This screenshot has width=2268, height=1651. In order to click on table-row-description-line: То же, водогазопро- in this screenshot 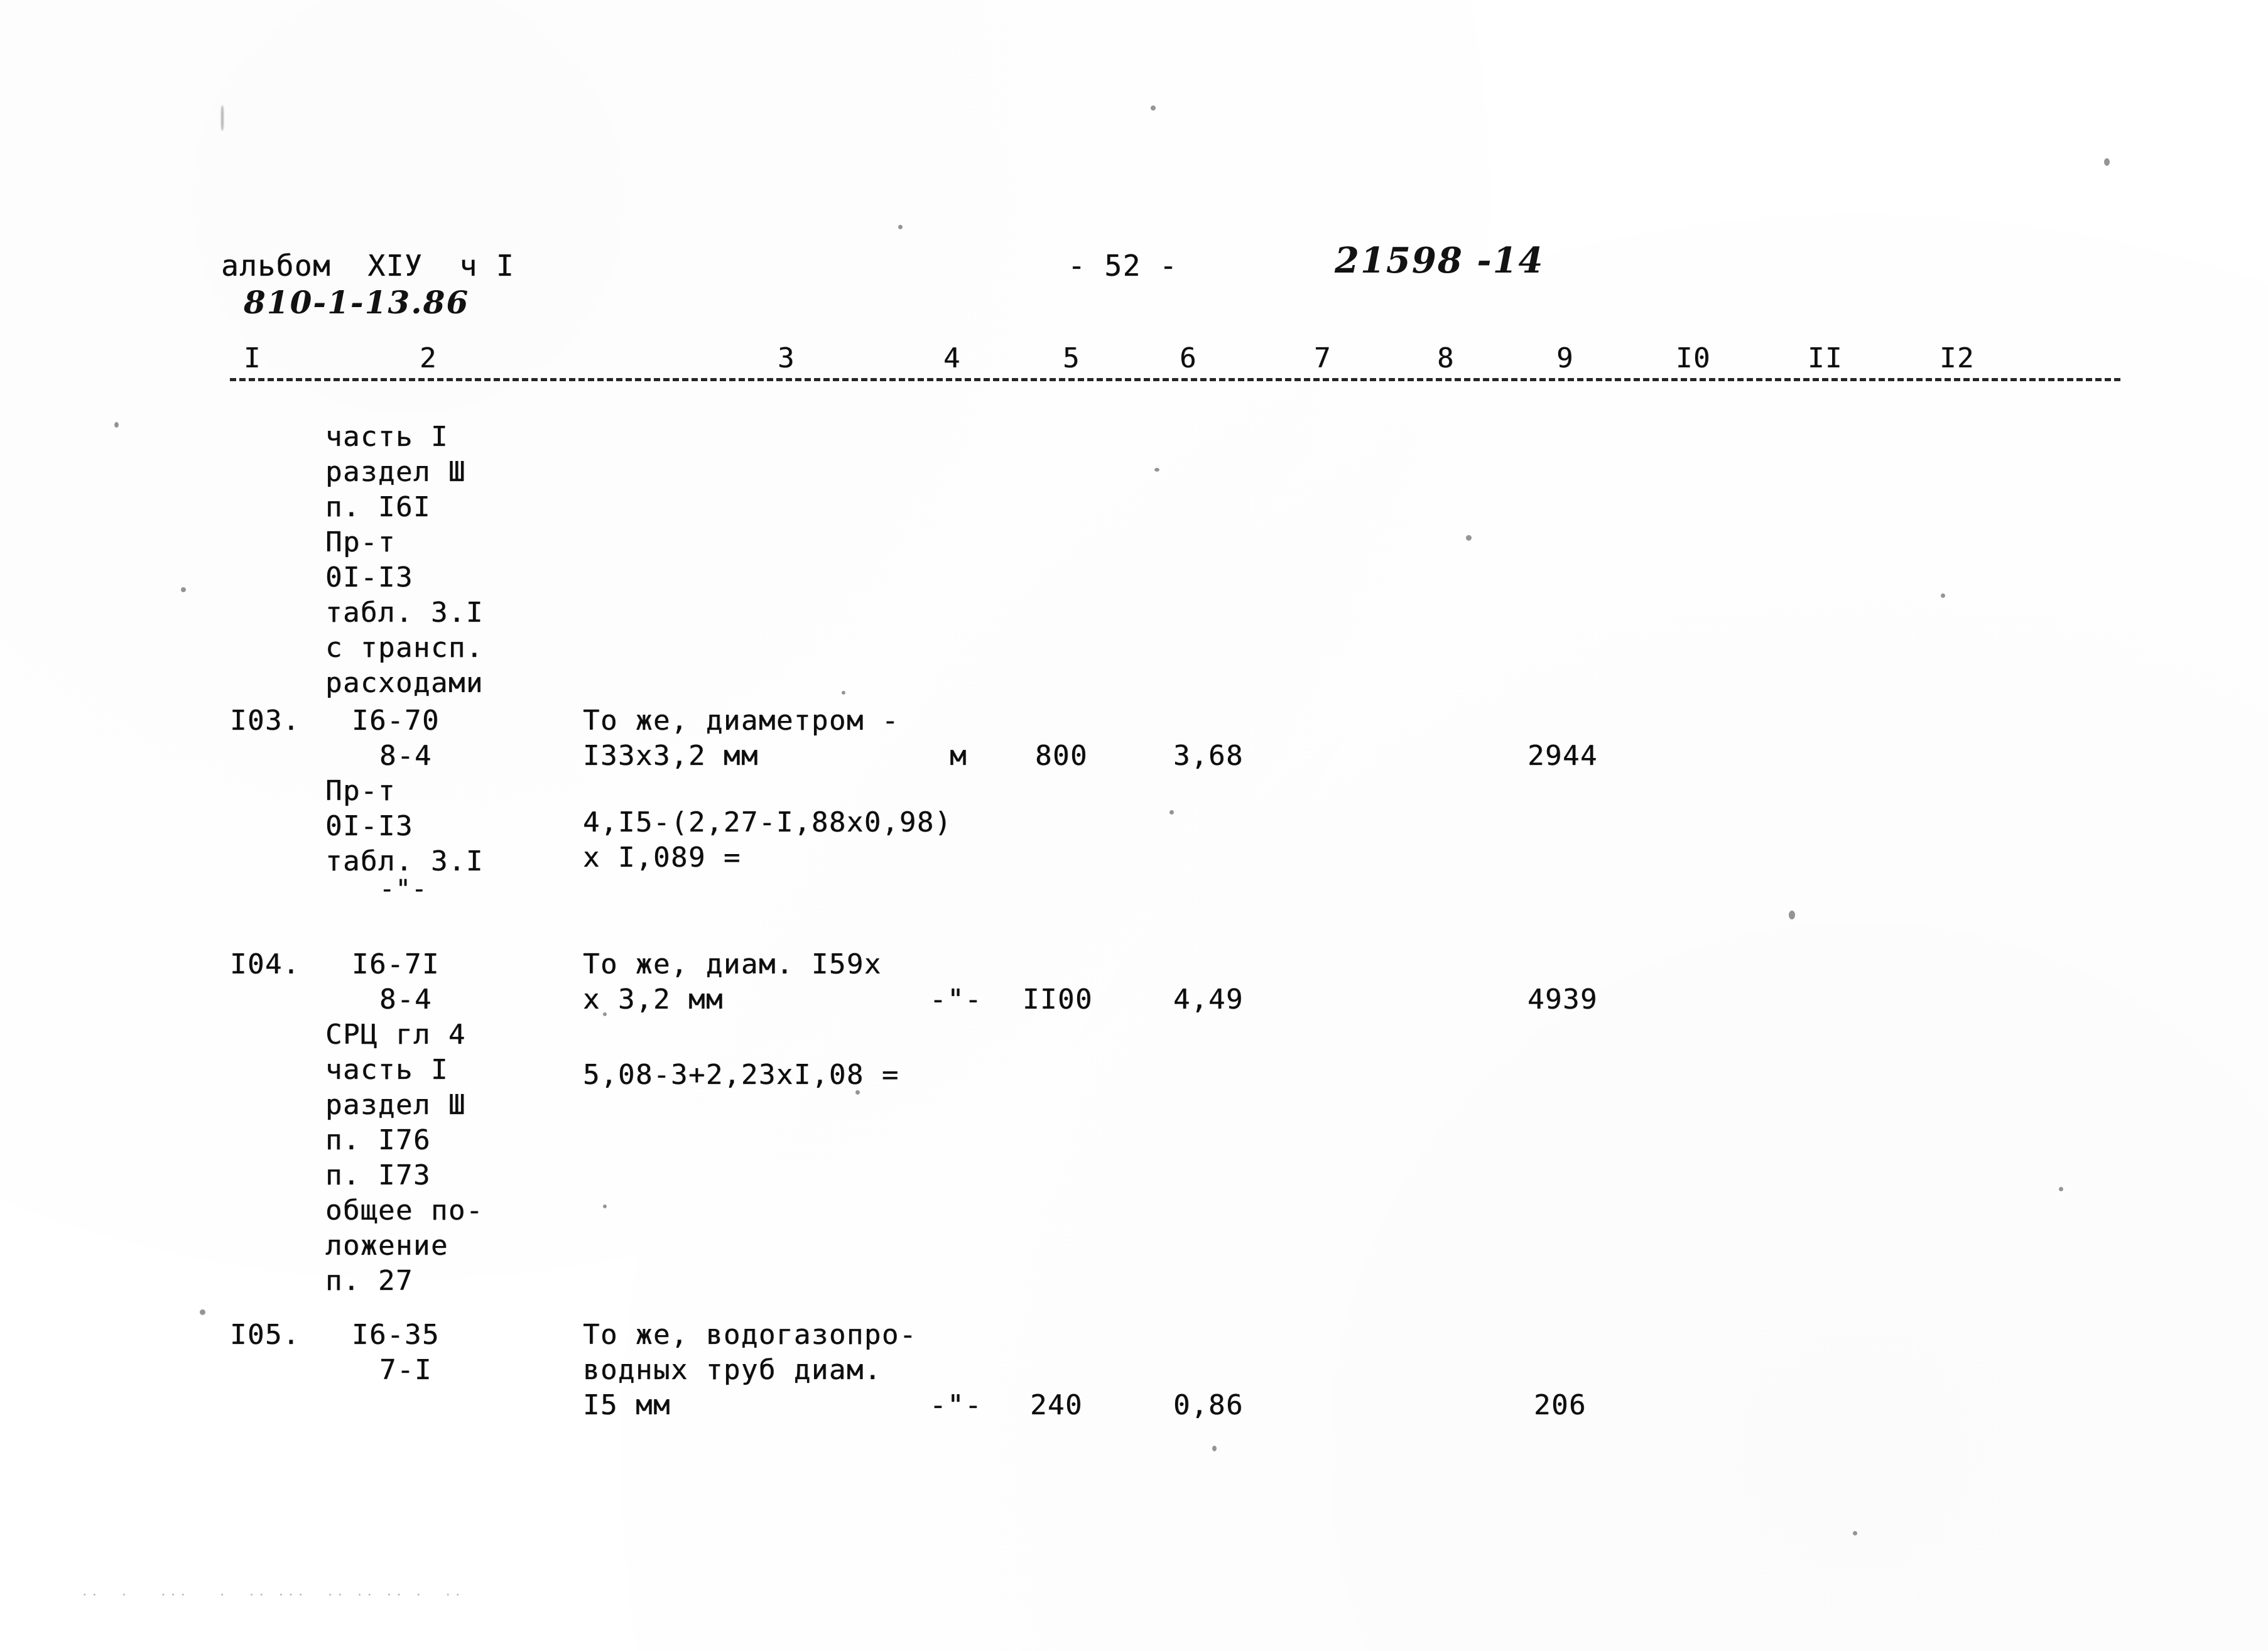, I will do `click(750, 1335)`.